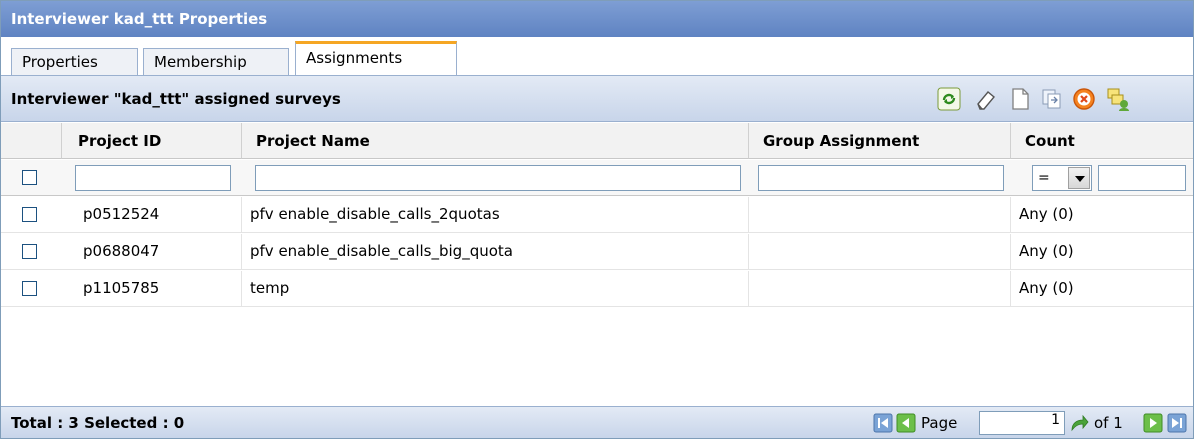 The image size is (1194, 439). I want to click on column-header-project-id: Project ID, so click(152, 141).